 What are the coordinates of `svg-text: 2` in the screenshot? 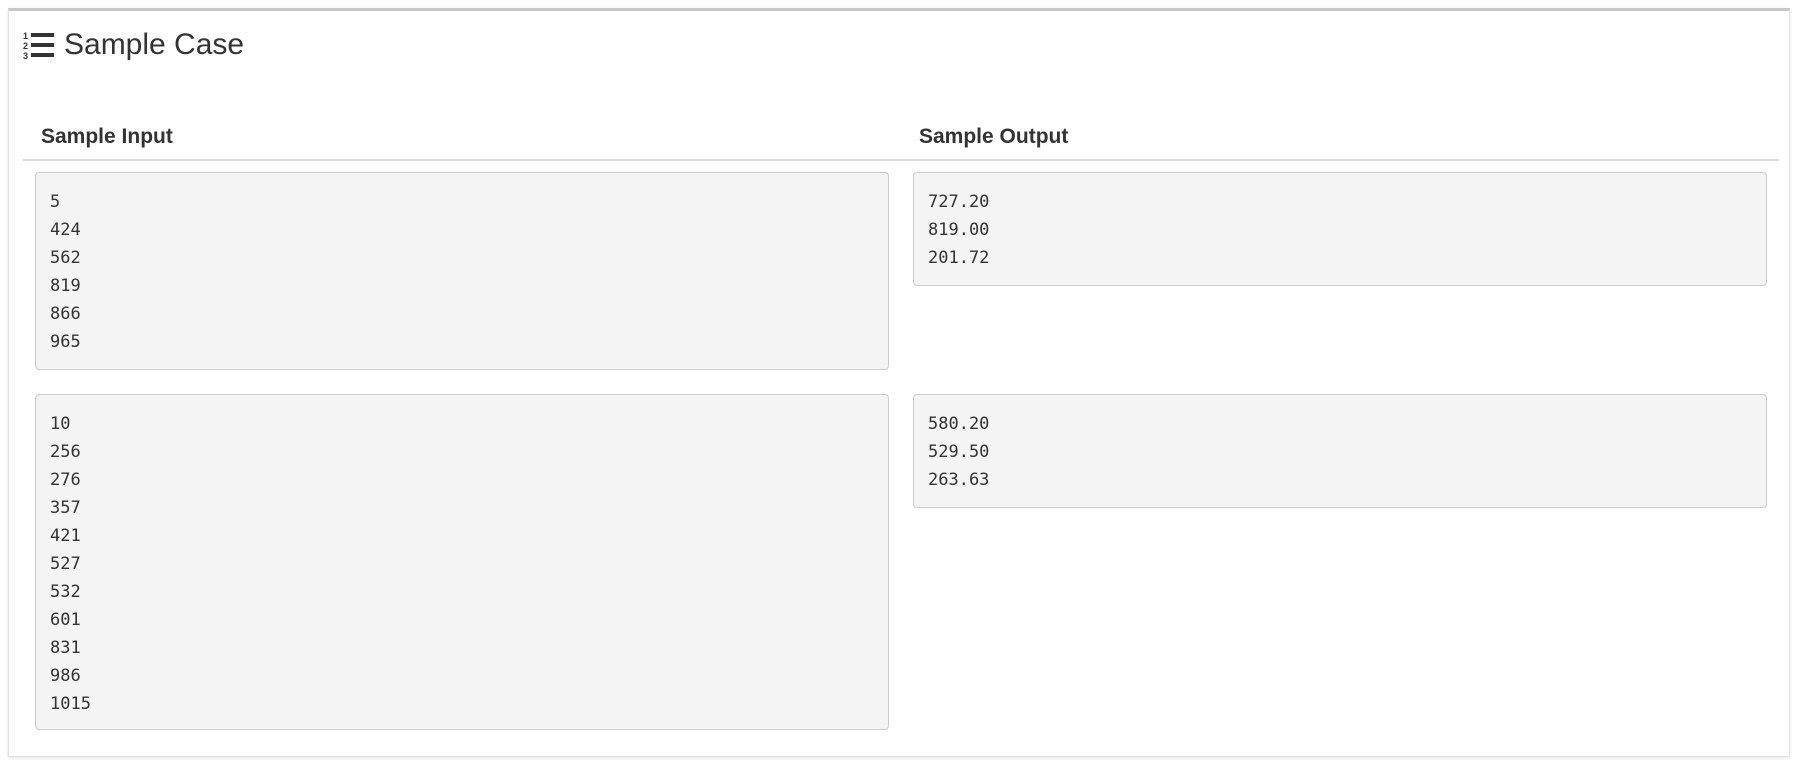 It's located at (25, 46).